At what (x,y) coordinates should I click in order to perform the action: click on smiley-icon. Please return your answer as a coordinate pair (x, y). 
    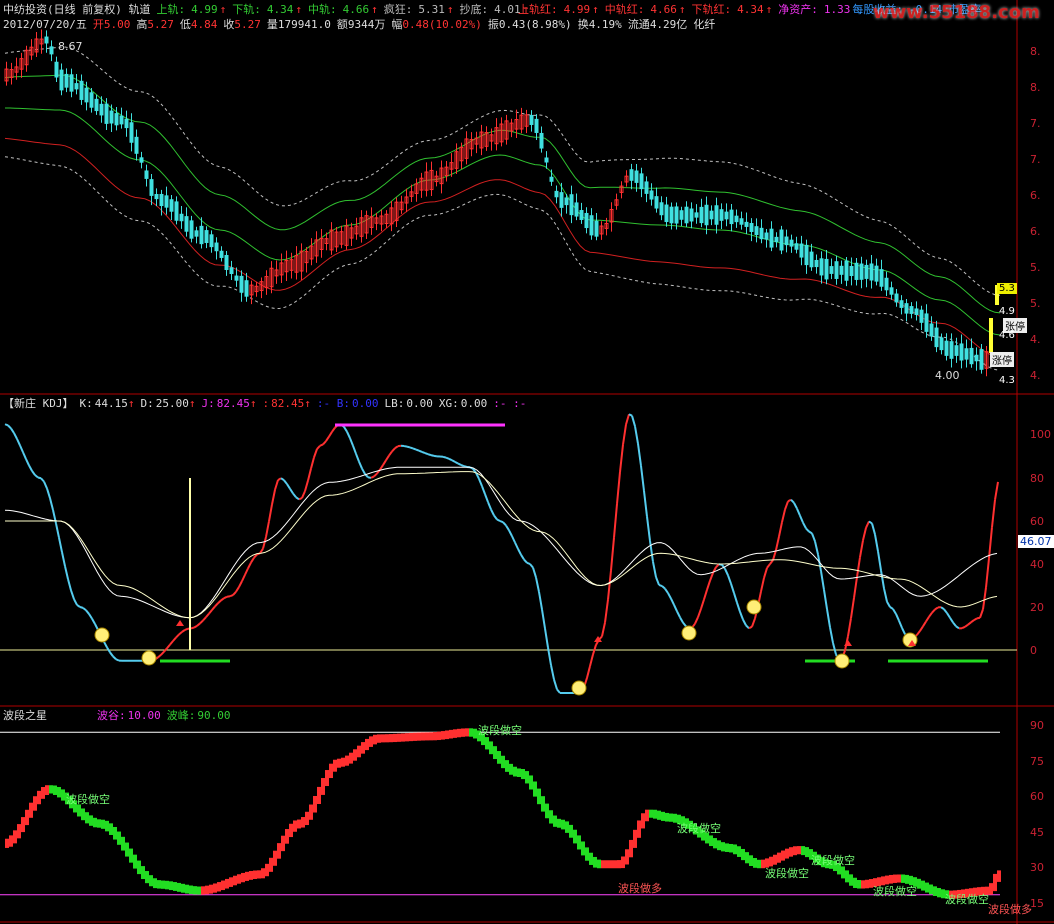
    Looking at the image, I should click on (689, 633).